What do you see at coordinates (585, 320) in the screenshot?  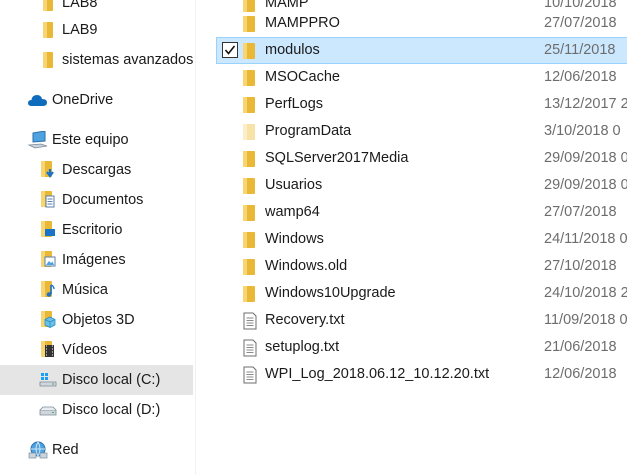 I see `file-date: 11/09/2018 0` at bounding box center [585, 320].